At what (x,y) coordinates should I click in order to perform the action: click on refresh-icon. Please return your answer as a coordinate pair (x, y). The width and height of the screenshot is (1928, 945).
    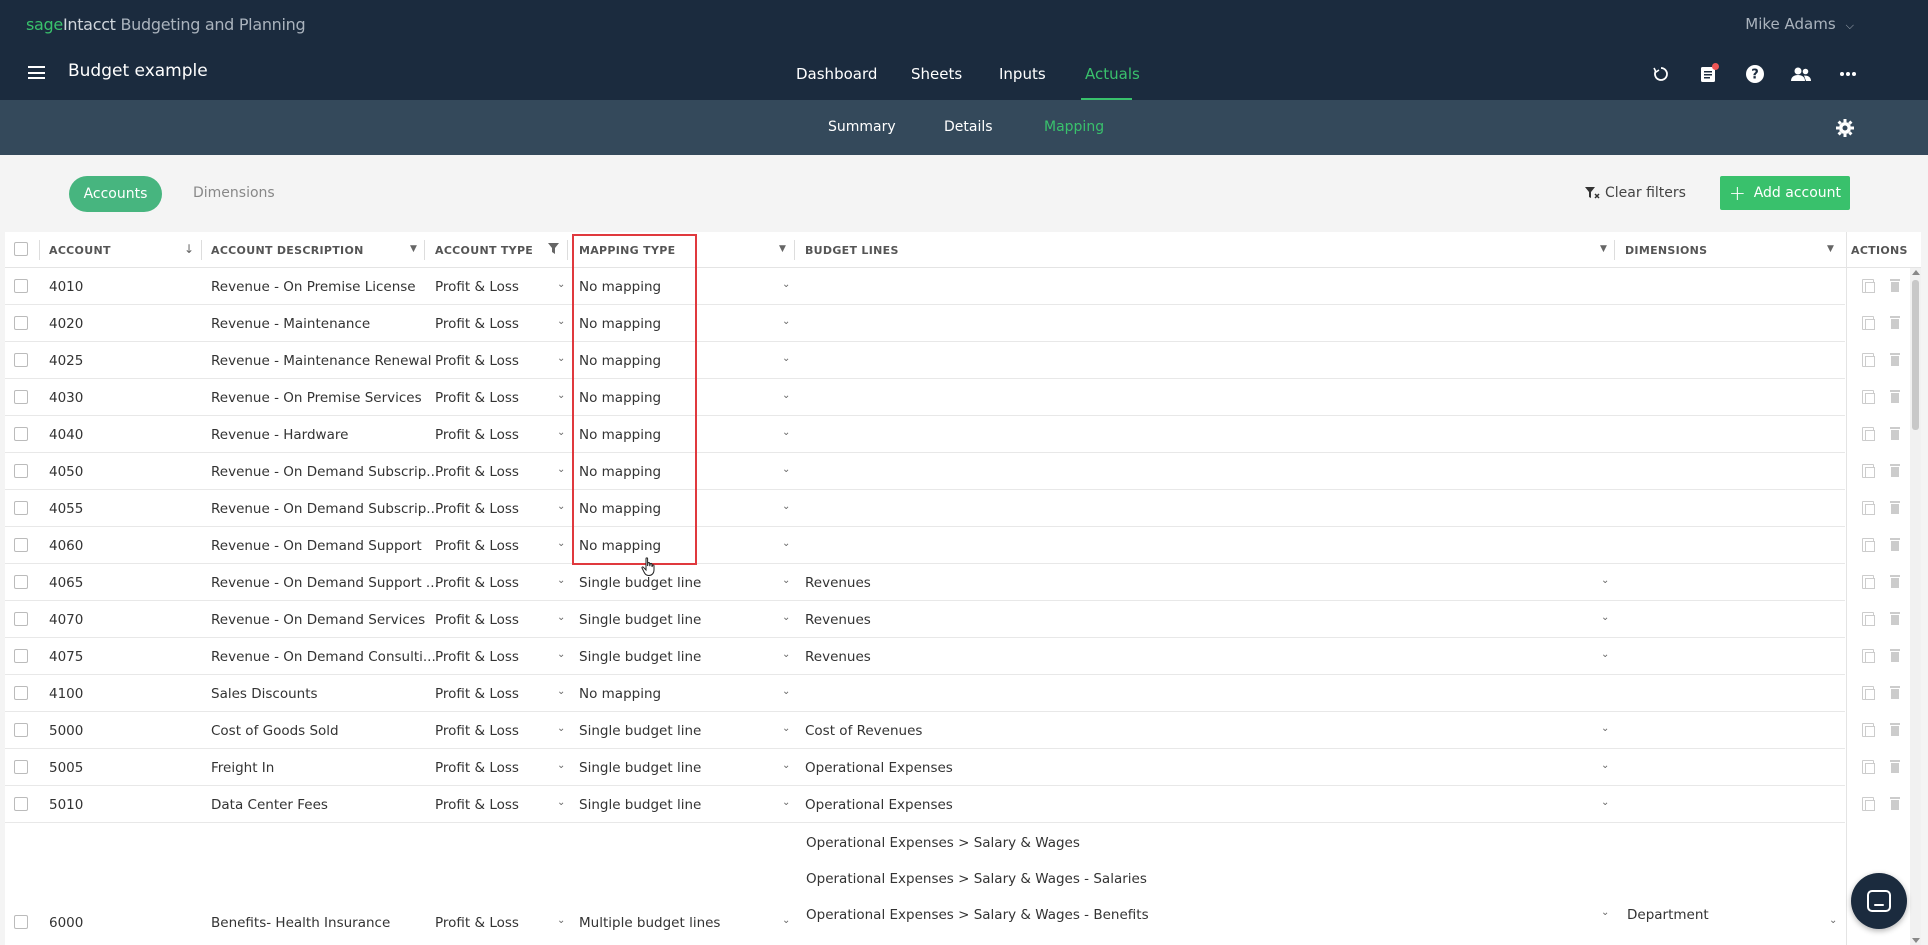
    Looking at the image, I should click on (1661, 74).